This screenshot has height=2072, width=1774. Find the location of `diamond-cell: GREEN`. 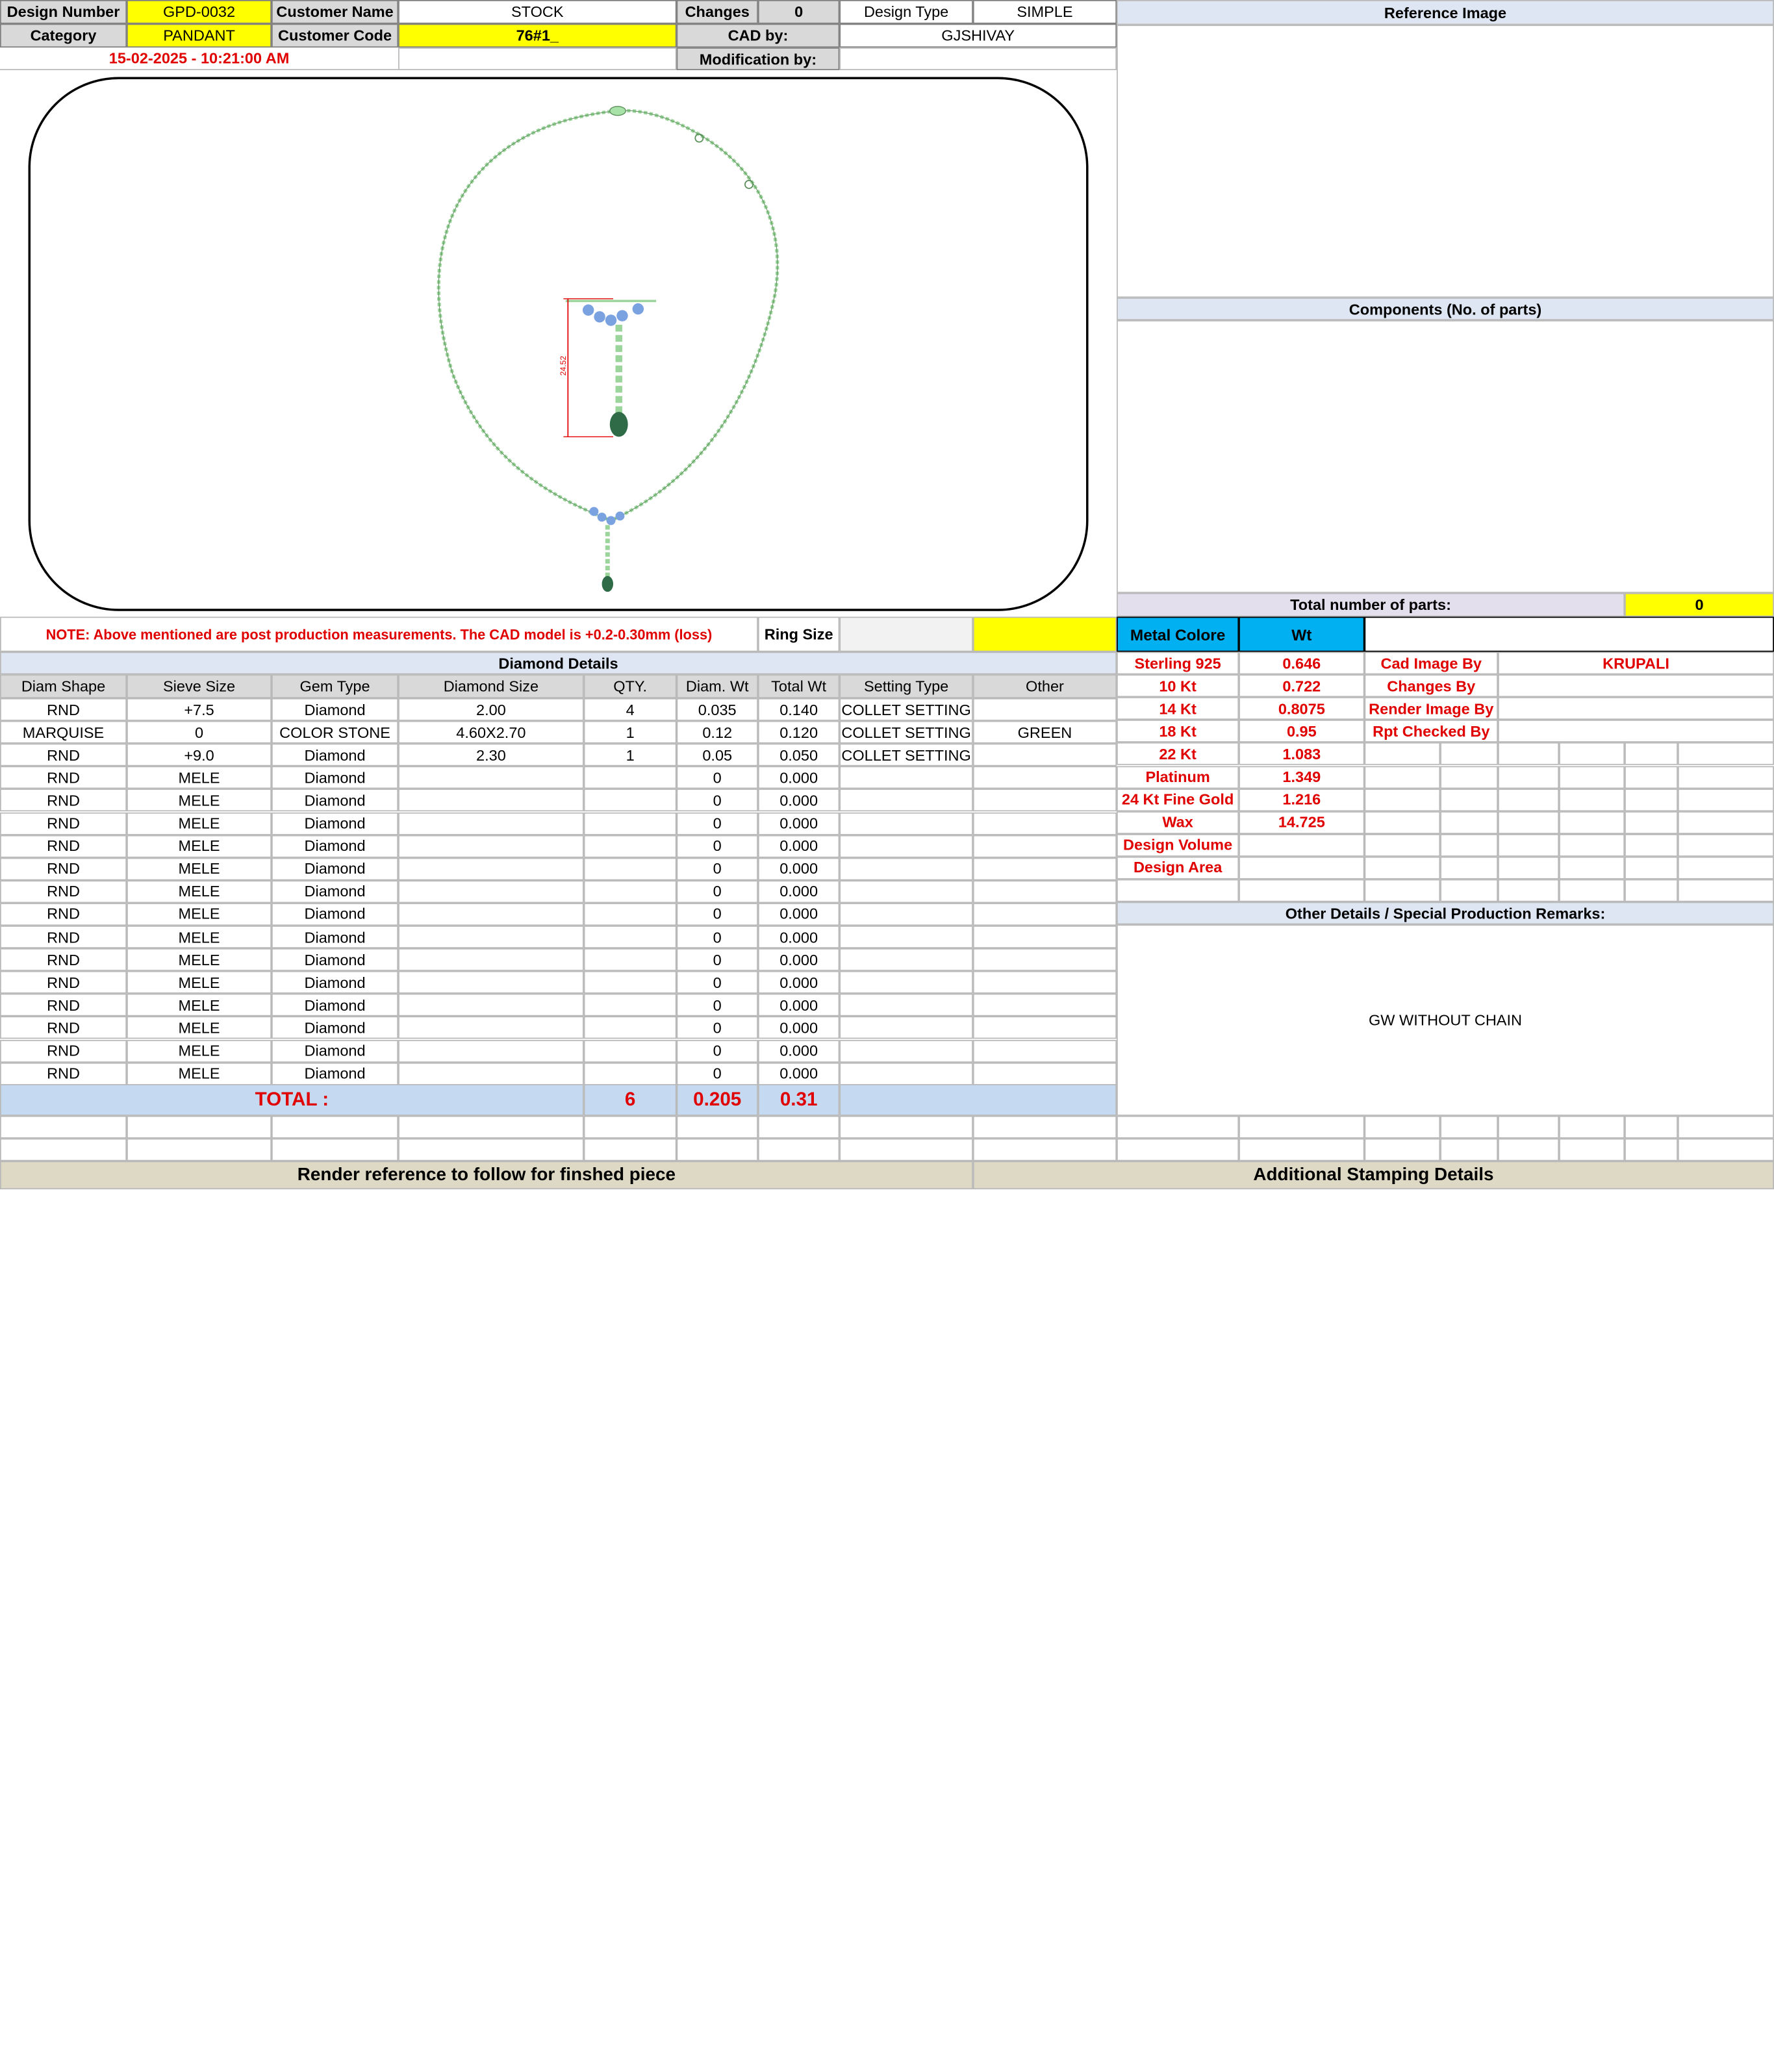

diamond-cell: GREEN is located at coordinates (1044, 732).